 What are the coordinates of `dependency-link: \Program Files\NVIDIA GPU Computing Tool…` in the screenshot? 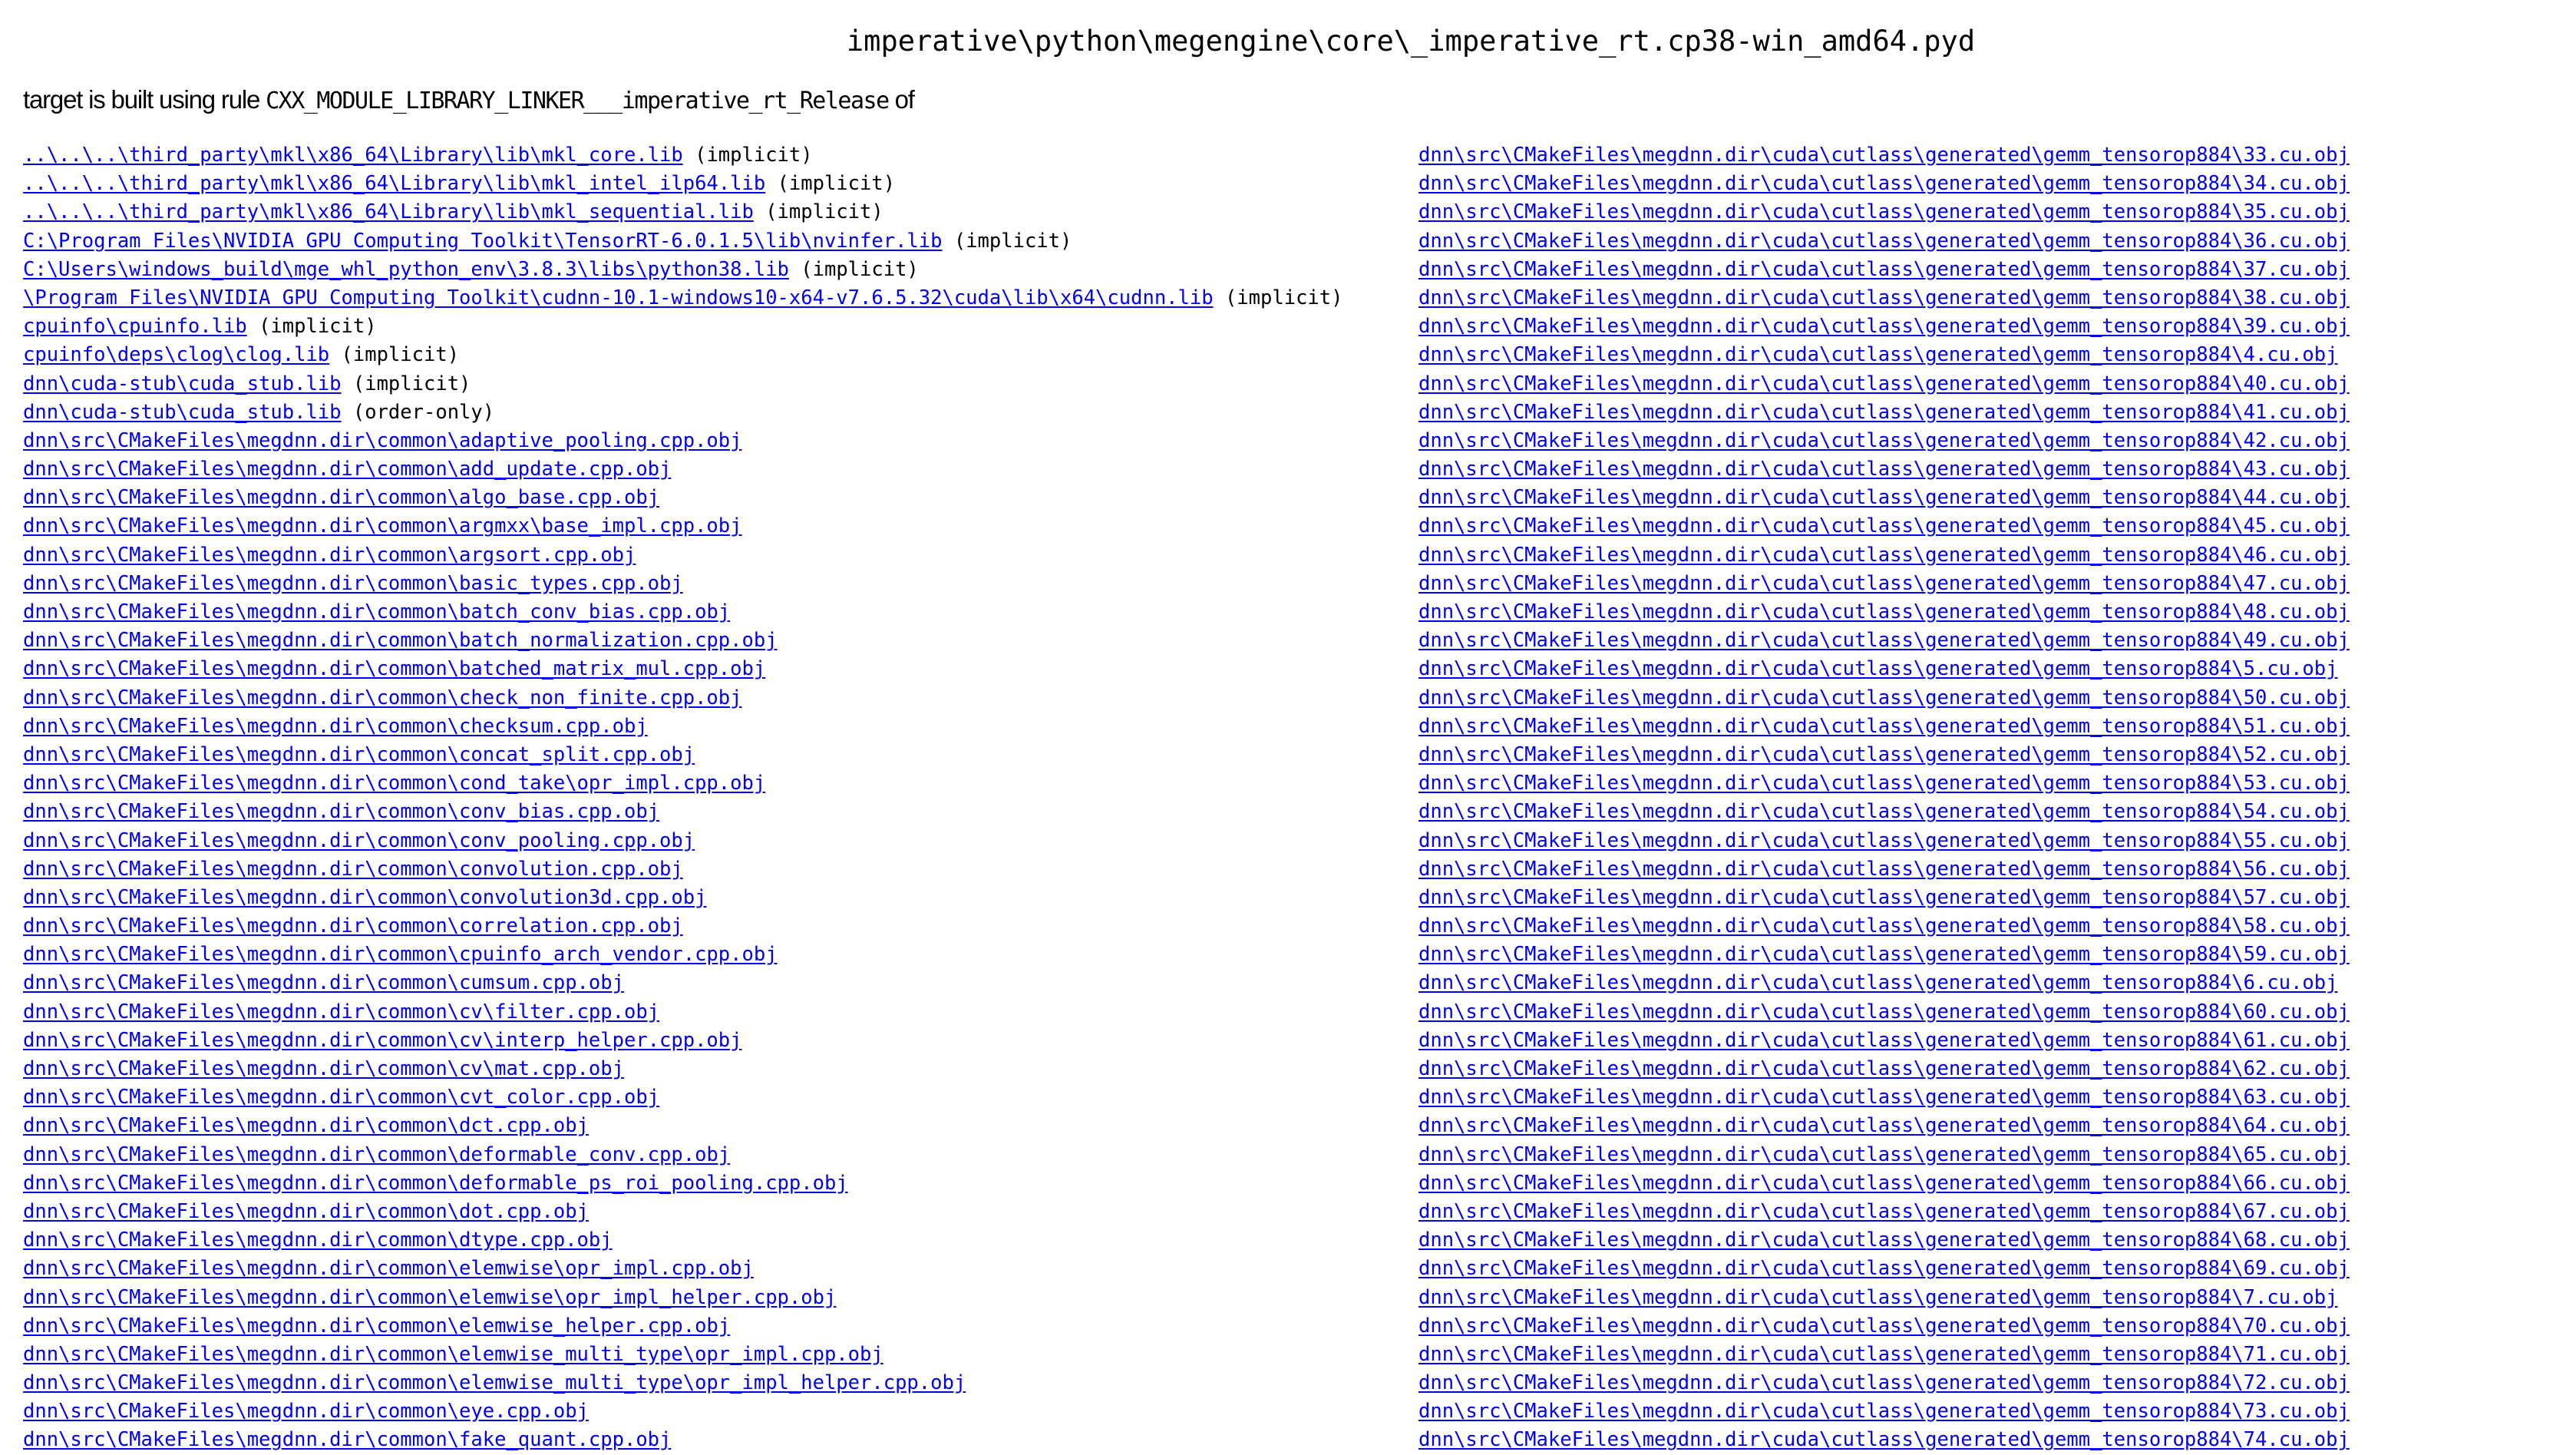 It's located at (618, 297).